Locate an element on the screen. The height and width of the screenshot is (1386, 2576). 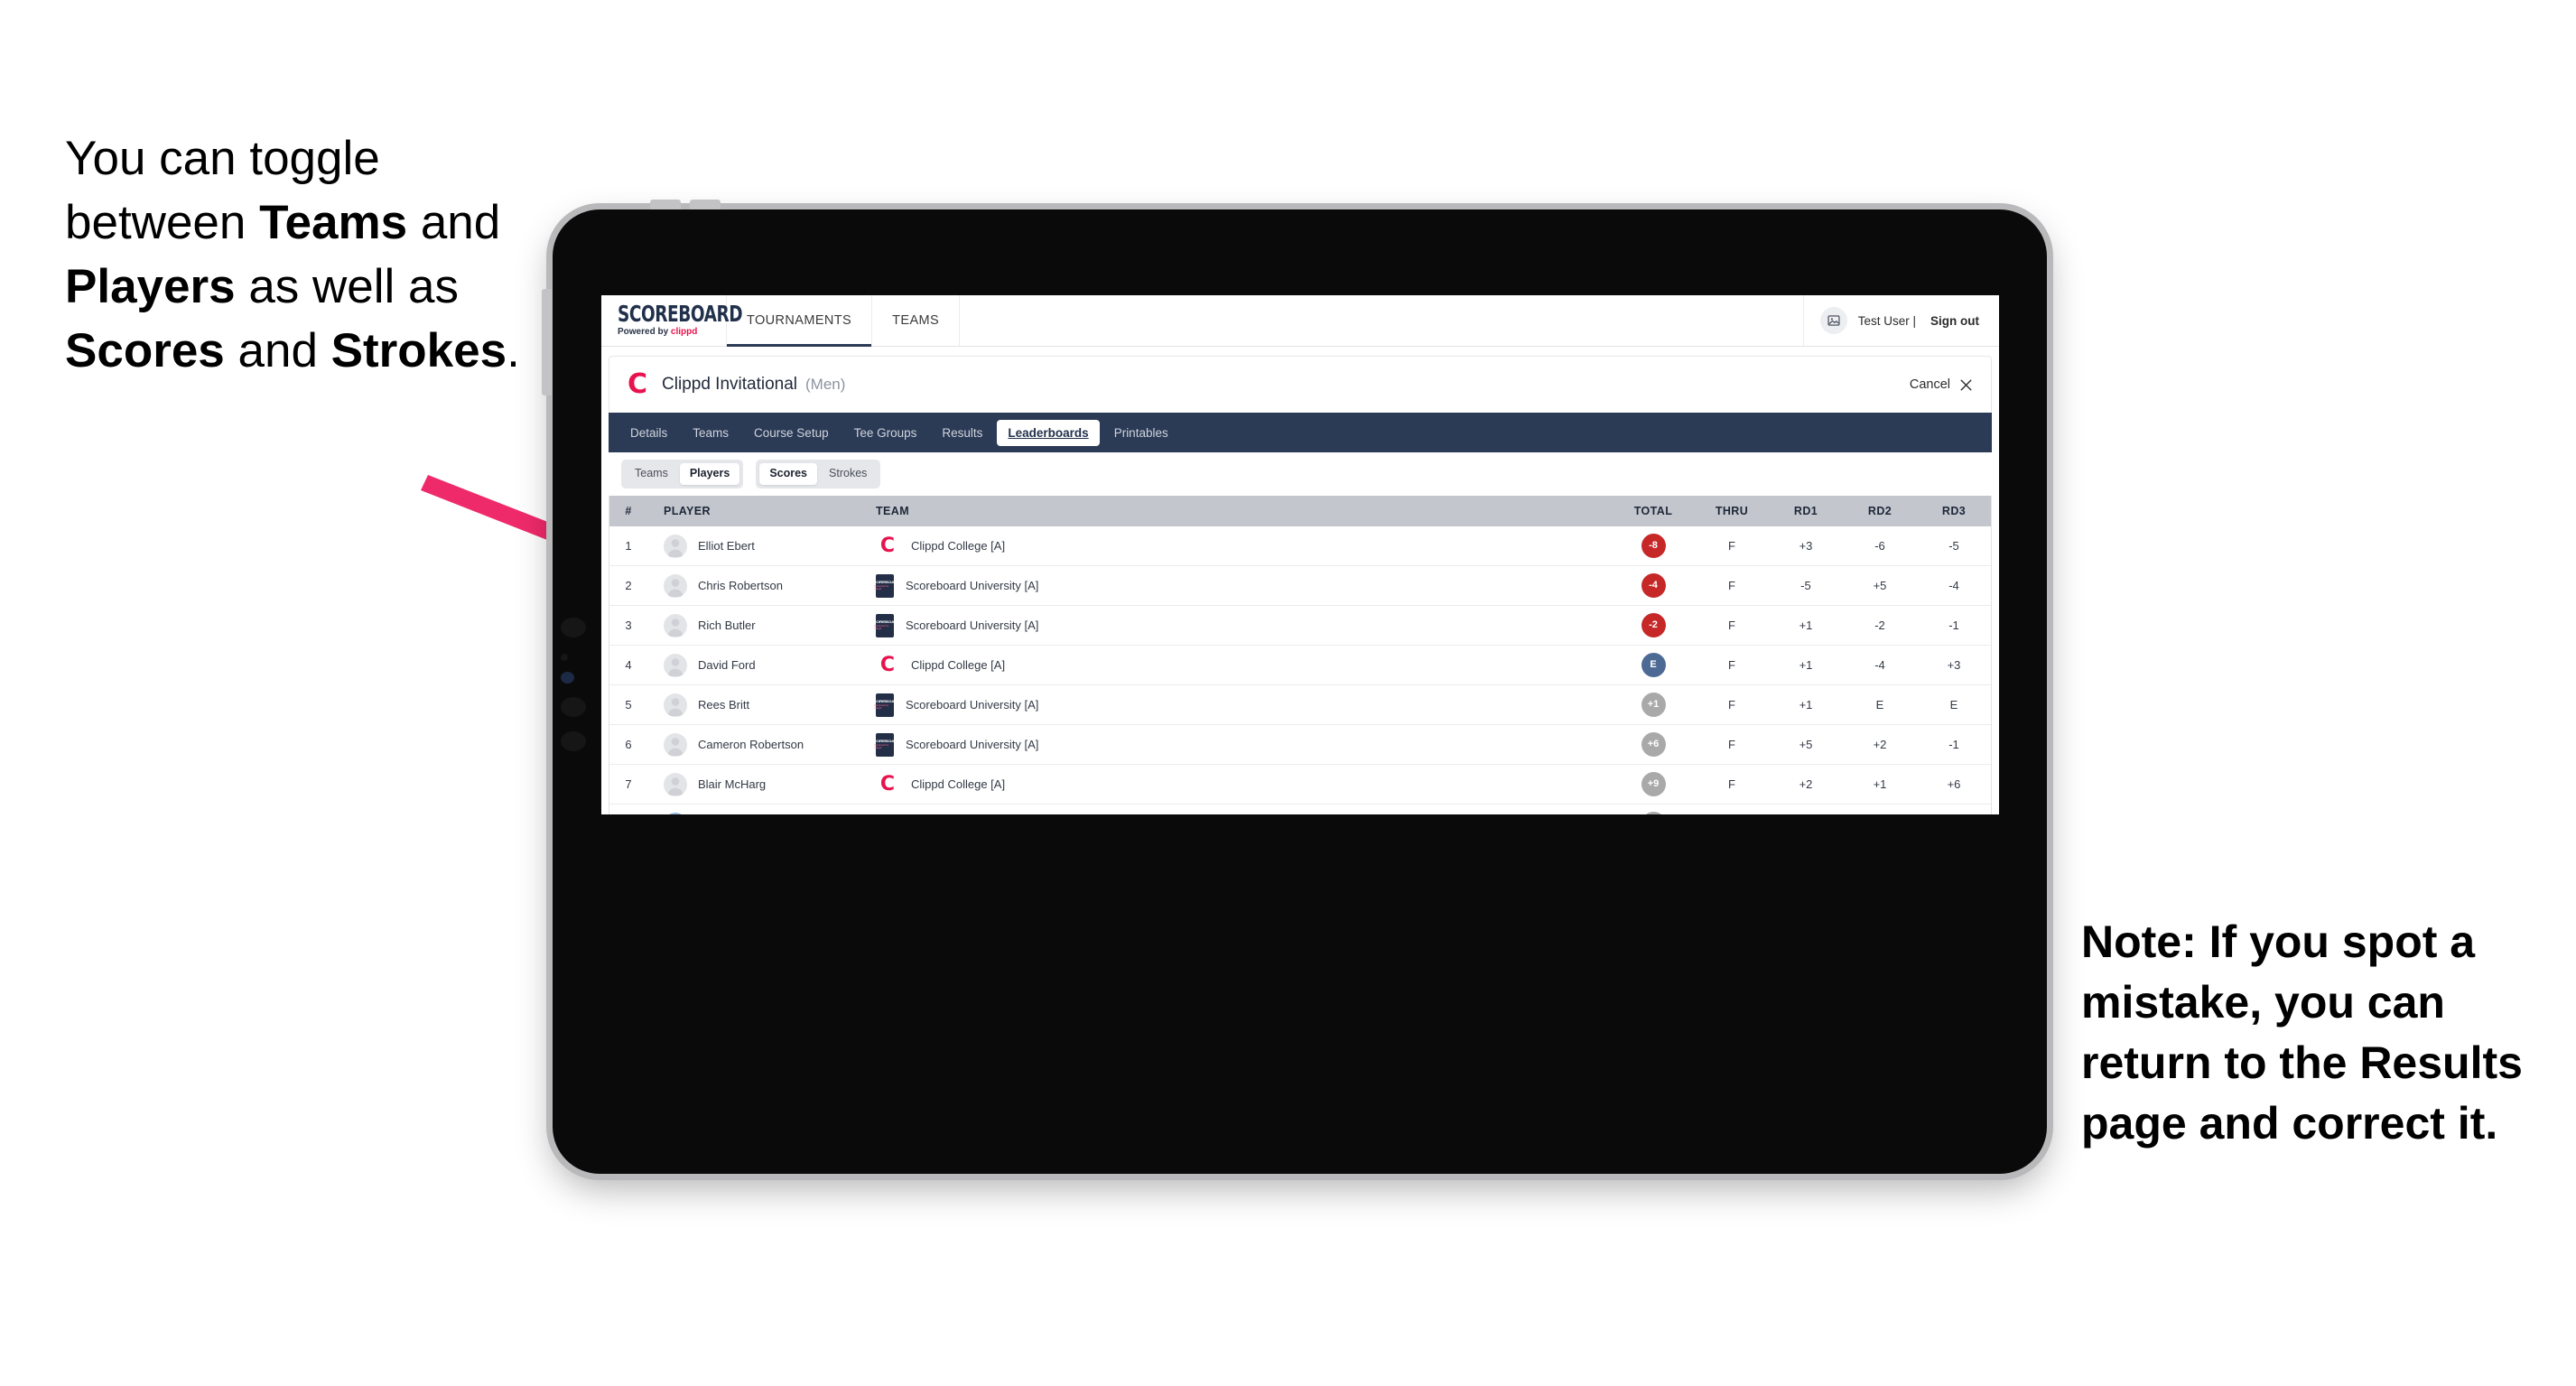
column-header-rank: # is located at coordinates (628, 511).